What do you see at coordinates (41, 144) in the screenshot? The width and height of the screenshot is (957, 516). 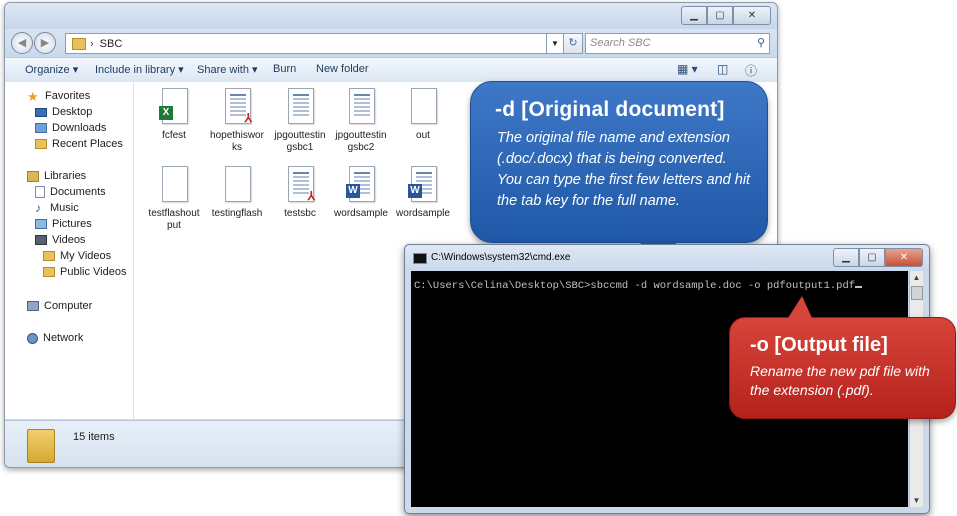 I see `recent-places-icon` at bounding box center [41, 144].